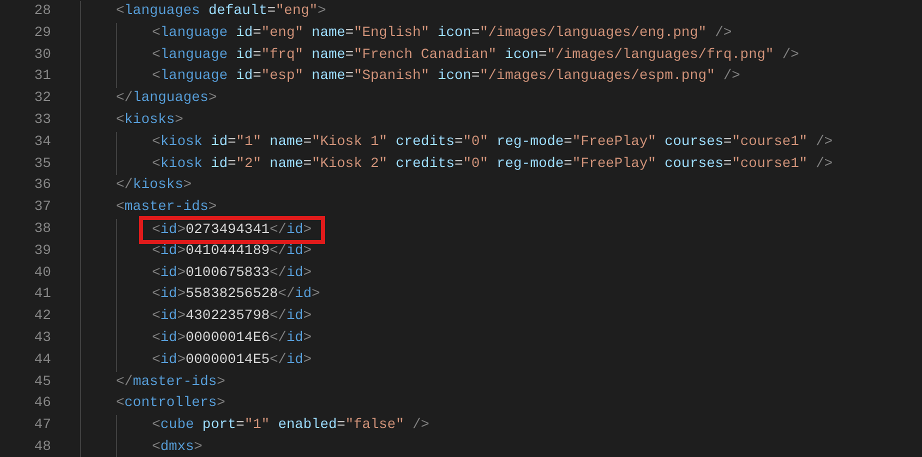  Describe the element at coordinates (232, 251) in the screenshot. I see `code-line: <id>0410444189</id>` at that location.